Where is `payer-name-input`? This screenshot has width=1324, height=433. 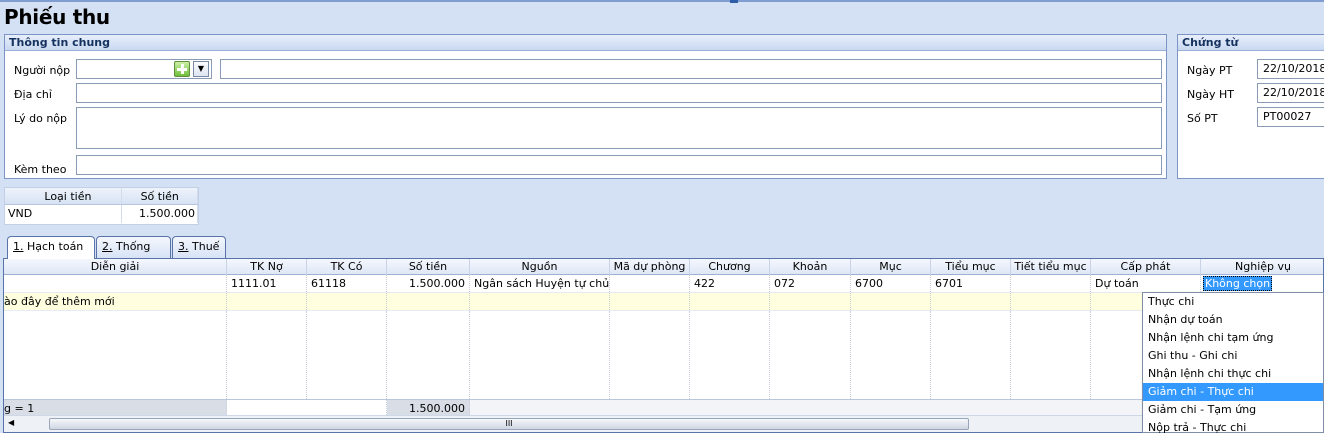 payer-name-input is located at coordinates (691, 69).